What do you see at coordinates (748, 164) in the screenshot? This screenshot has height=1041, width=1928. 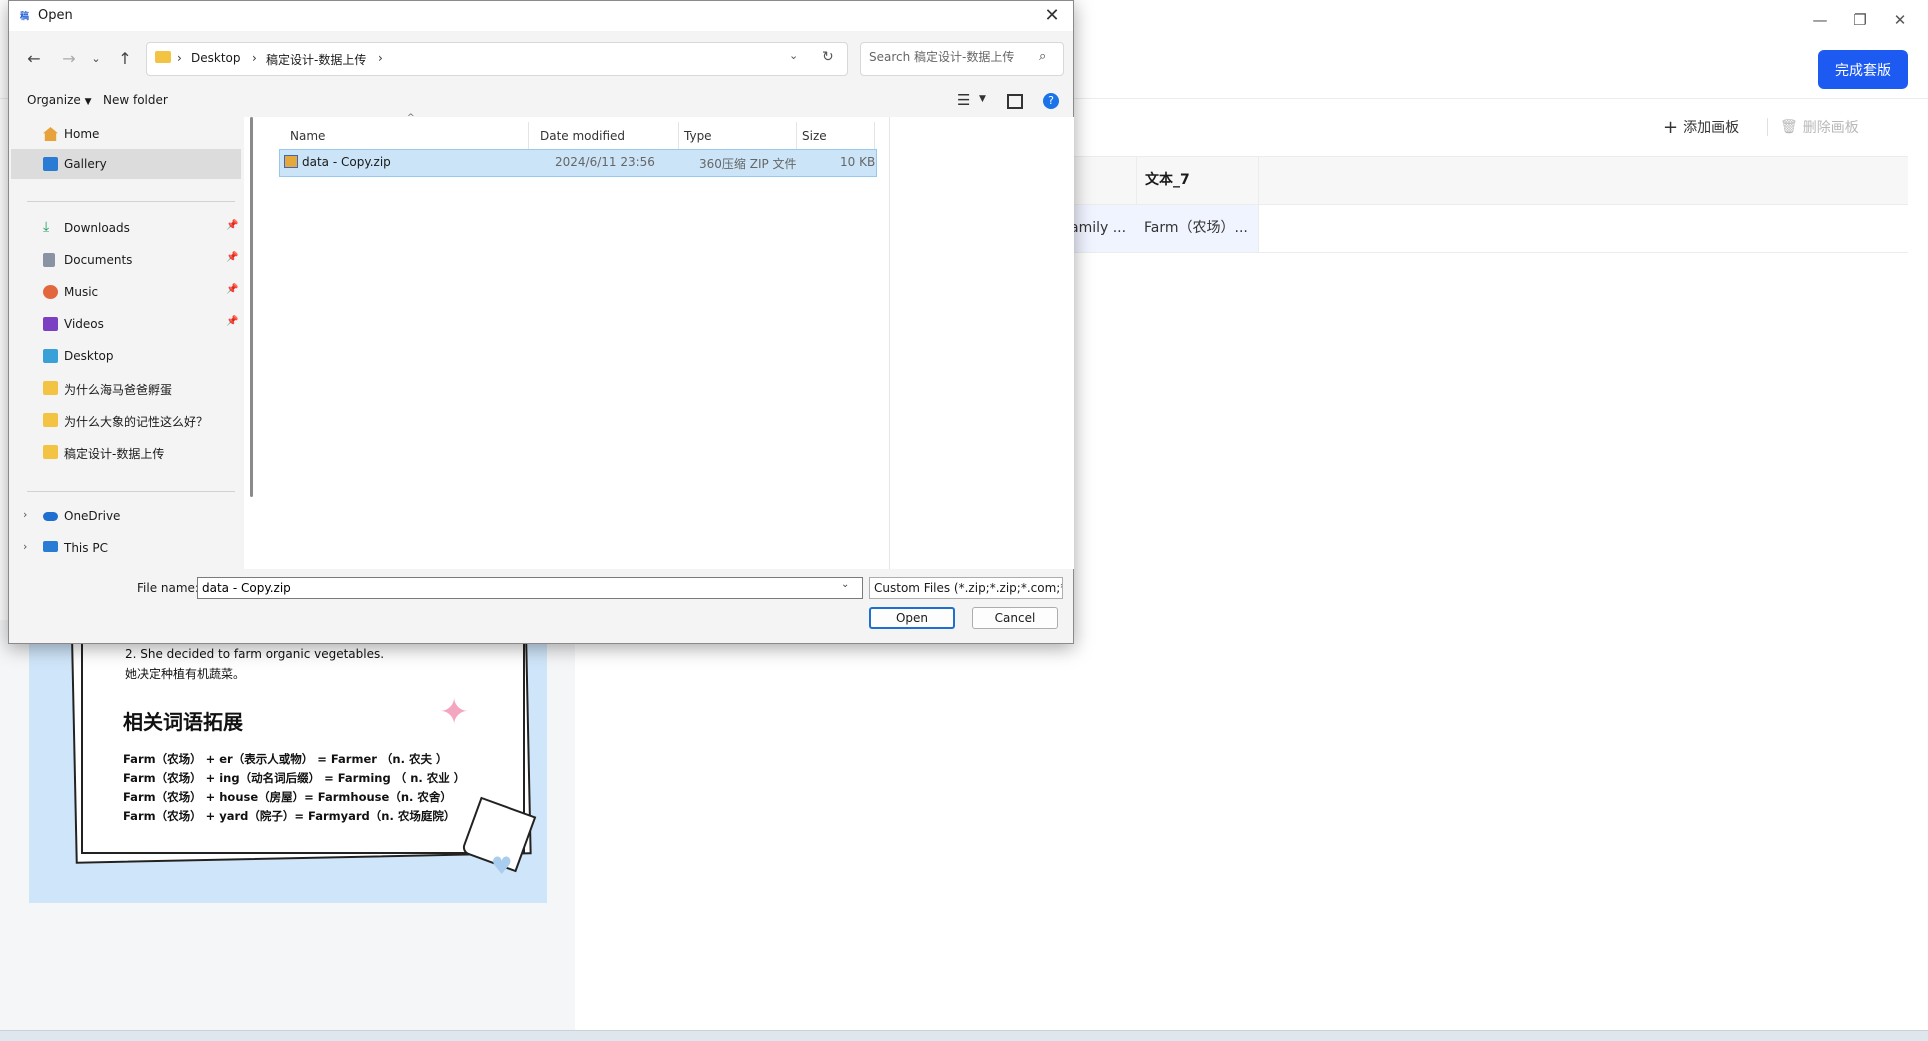 I see `file-type: 360压缩 ZIP 文件` at bounding box center [748, 164].